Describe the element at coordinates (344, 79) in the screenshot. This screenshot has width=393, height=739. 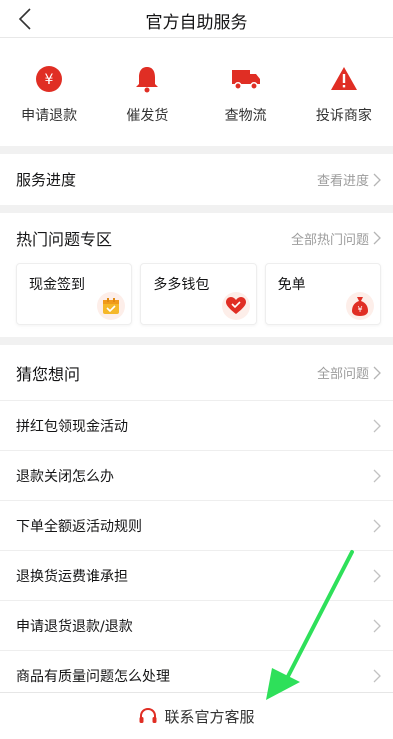
I see `warning-icon` at that location.